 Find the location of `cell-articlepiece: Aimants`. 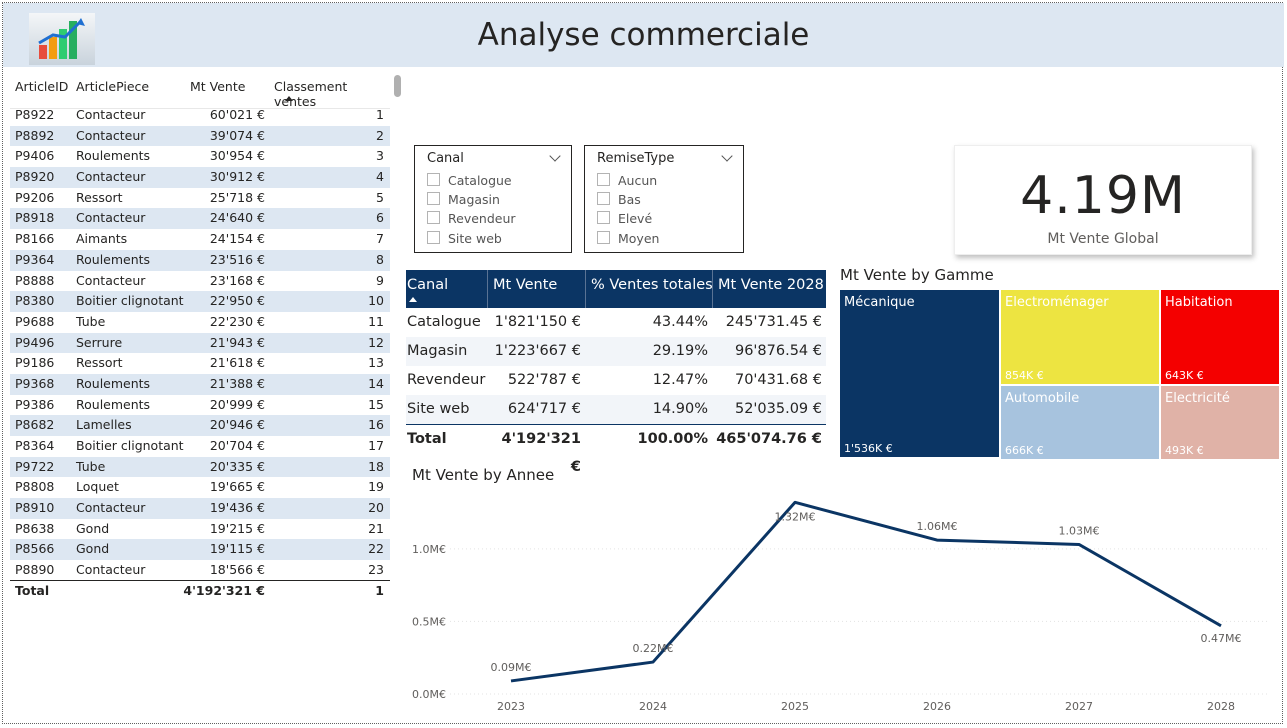

cell-articlepiece: Aimants is located at coordinates (102, 239).